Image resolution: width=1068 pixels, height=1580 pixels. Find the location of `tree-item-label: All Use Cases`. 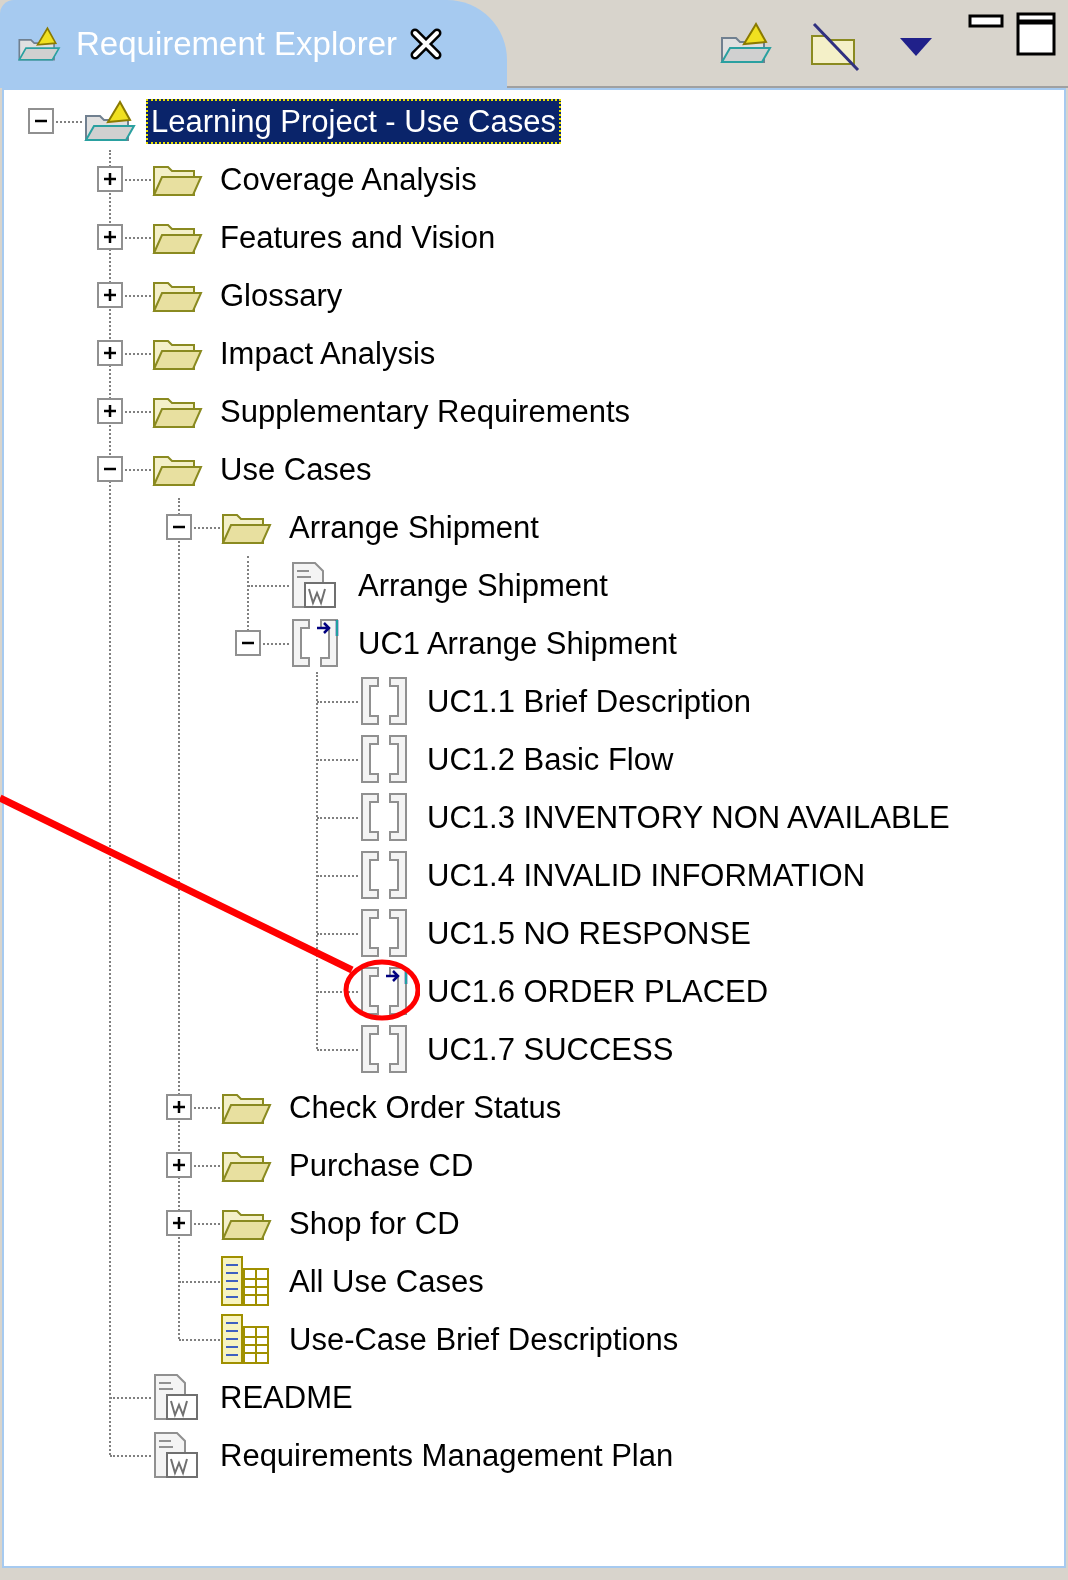

tree-item-label: All Use Cases is located at coordinates (386, 1281).